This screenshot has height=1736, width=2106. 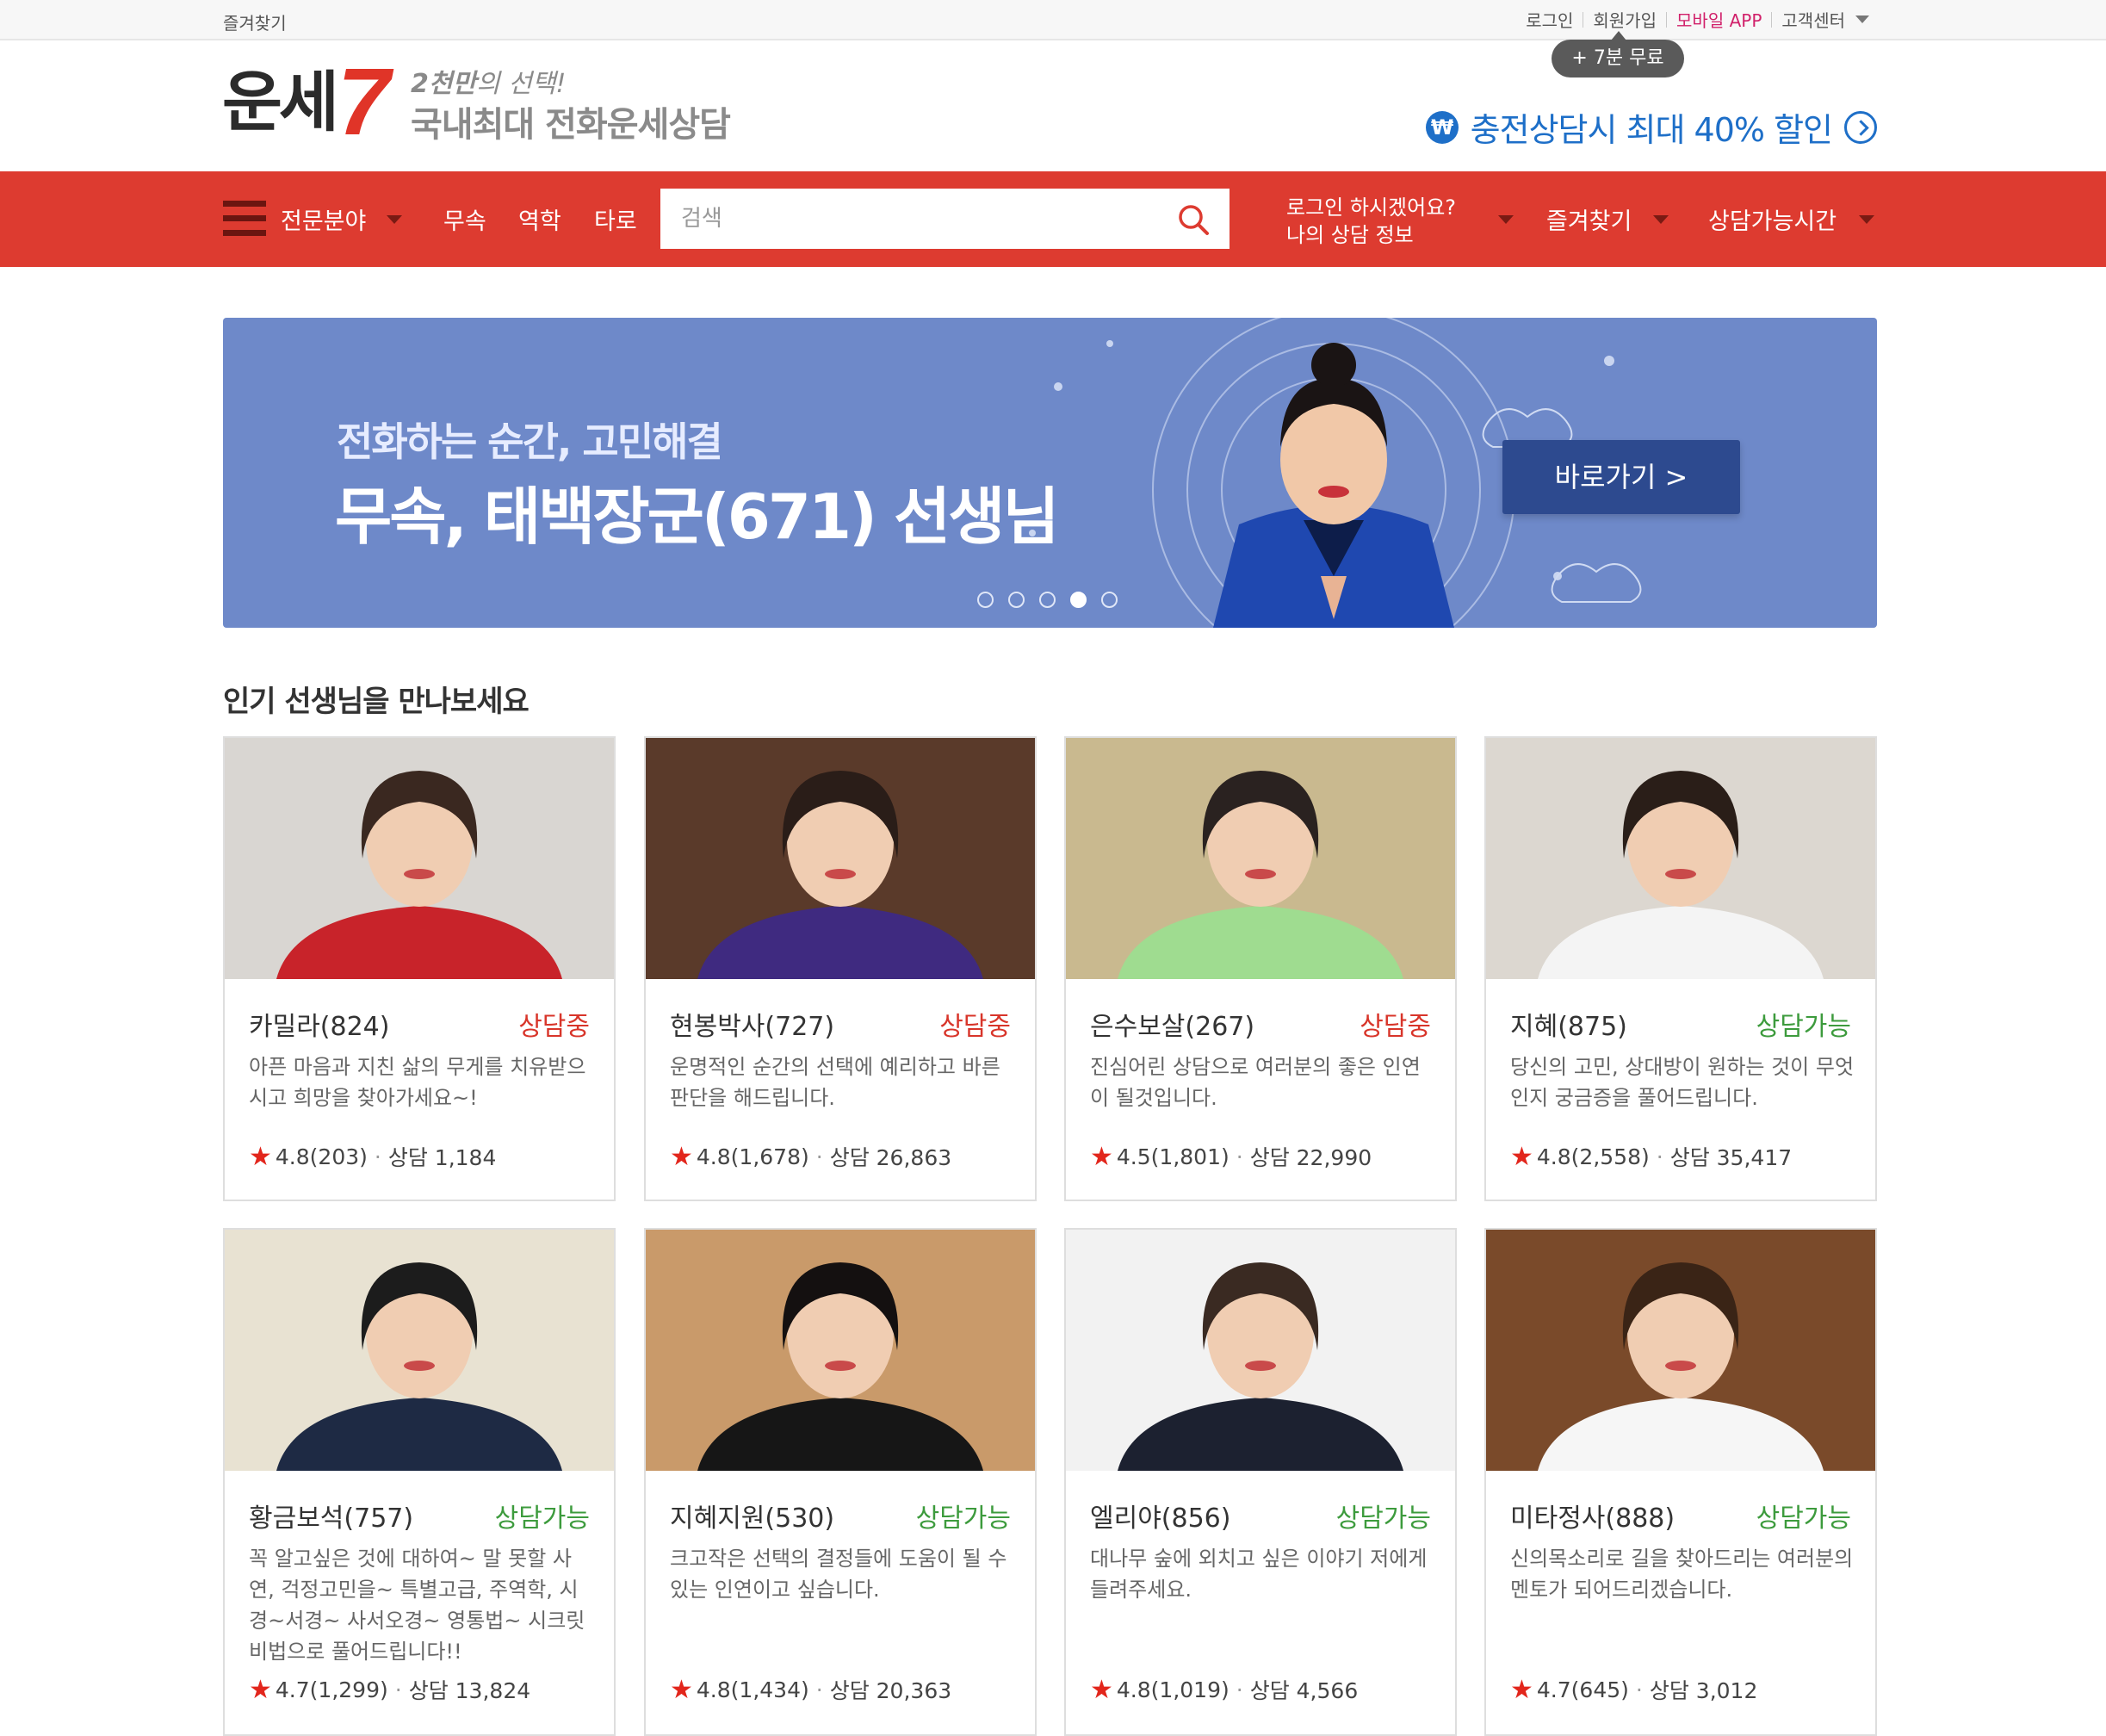 What do you see at coordinates (838, 1575) in the screenshot?
I see `teacher-description: 크고작은 선택의 결정들에 도움이 될 수 있는 인연이고 싶습니다.` at bounding box center [838, 1575].